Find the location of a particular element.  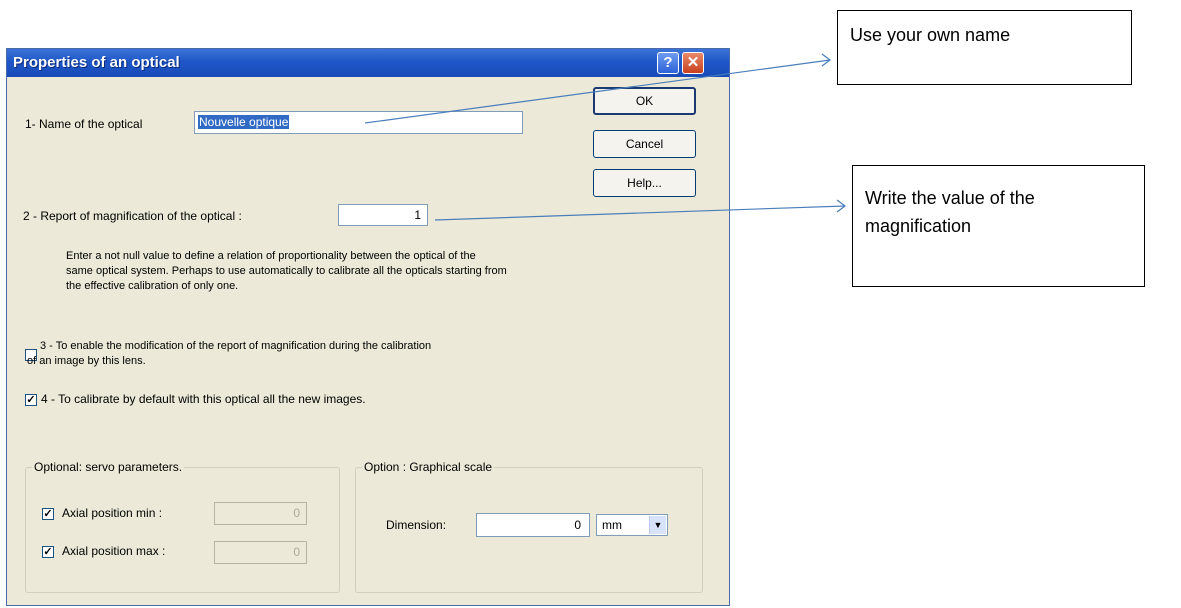

arrow-to-name is located at coordinates (597, 91).